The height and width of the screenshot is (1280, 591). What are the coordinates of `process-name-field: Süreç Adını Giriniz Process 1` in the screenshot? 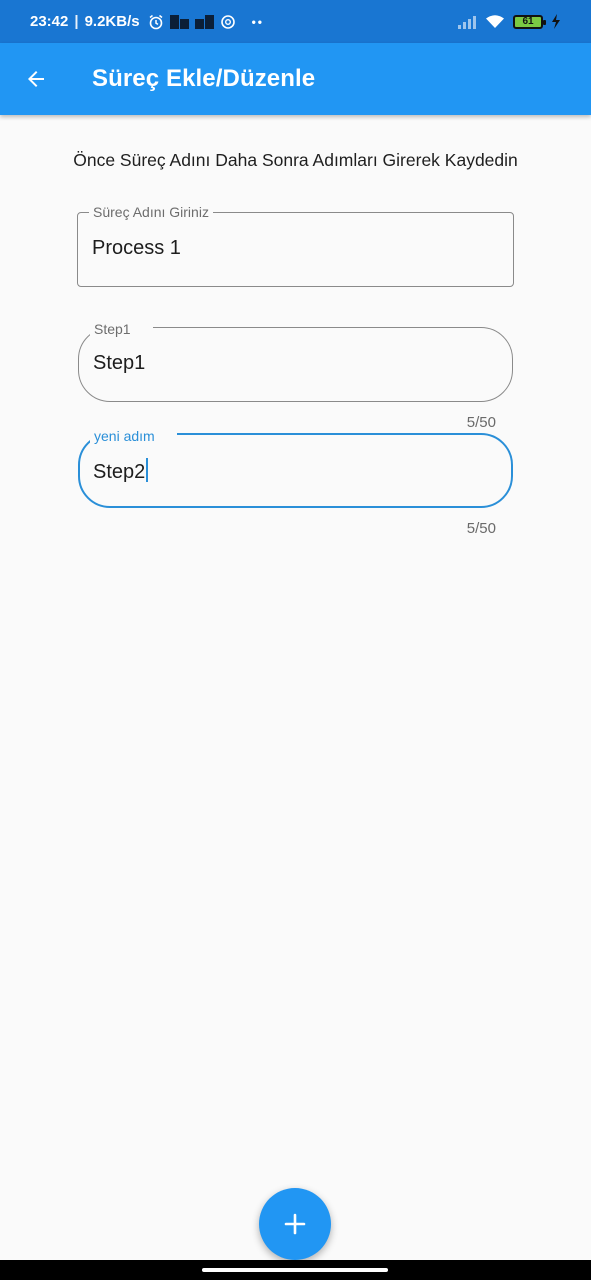 It's located at (295, 245).